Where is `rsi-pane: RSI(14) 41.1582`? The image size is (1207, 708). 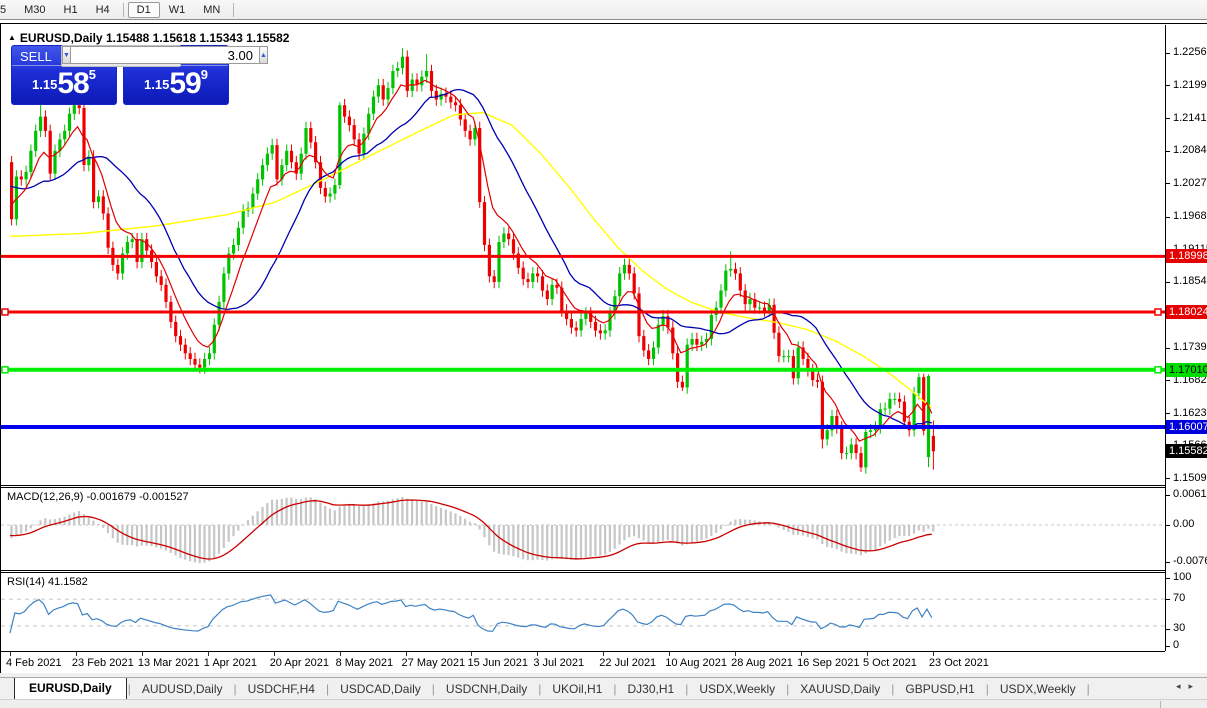 rsi-pane: RSI(14) 41.1582 is located at coordinates (583, 612).